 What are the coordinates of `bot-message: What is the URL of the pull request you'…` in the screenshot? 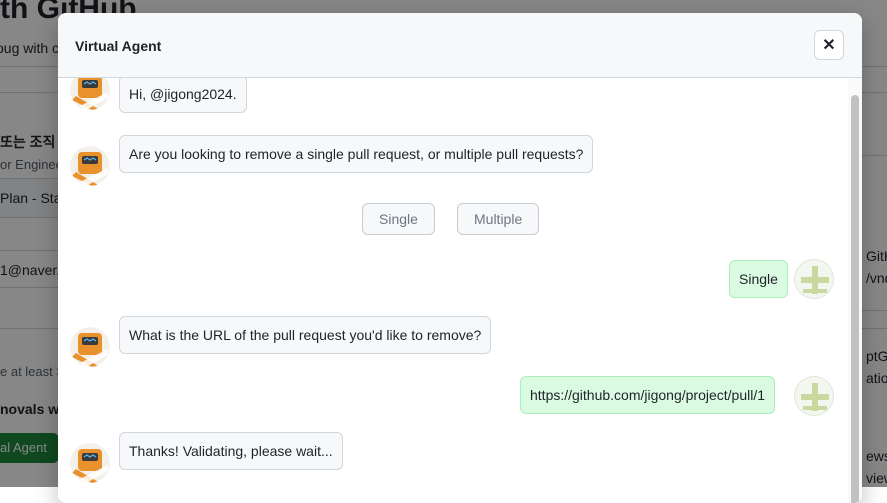 It's located at (305, 335).